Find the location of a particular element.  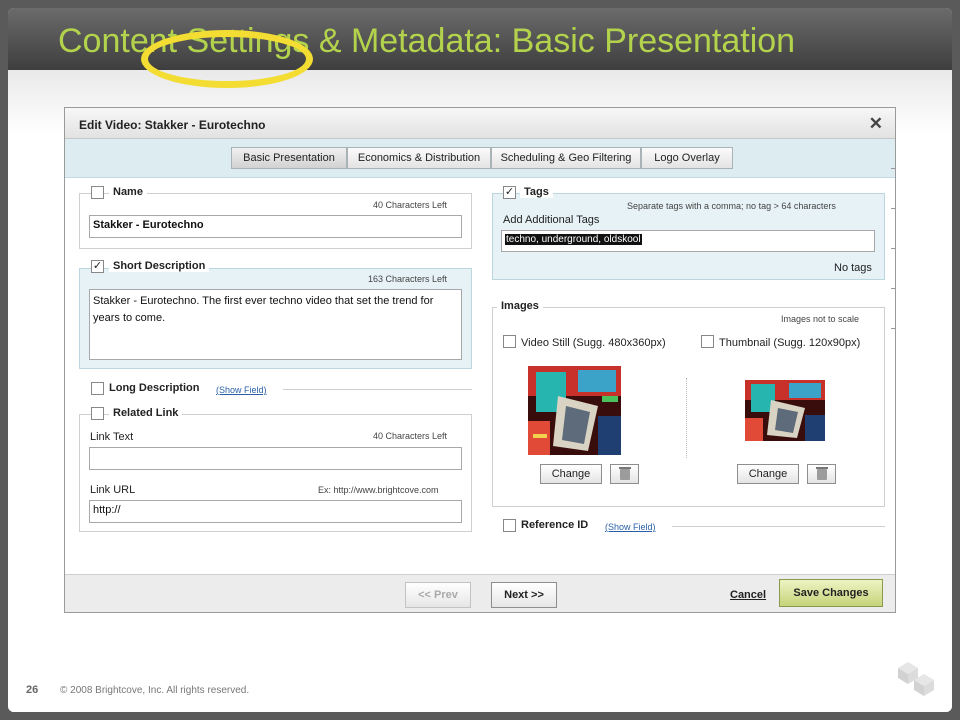

thumbnail-checkbox is located at coordinates (707, 341).